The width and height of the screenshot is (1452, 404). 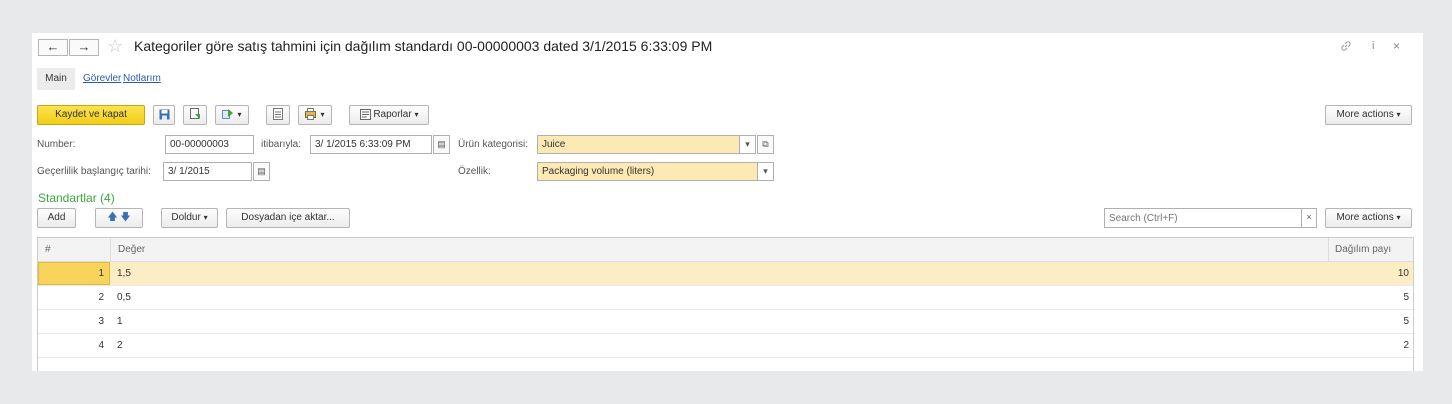 What do you see at coordinates (392, 114) in the screenshot?
I see `reports-label: Raporlar` at bounding box center [392, 114].